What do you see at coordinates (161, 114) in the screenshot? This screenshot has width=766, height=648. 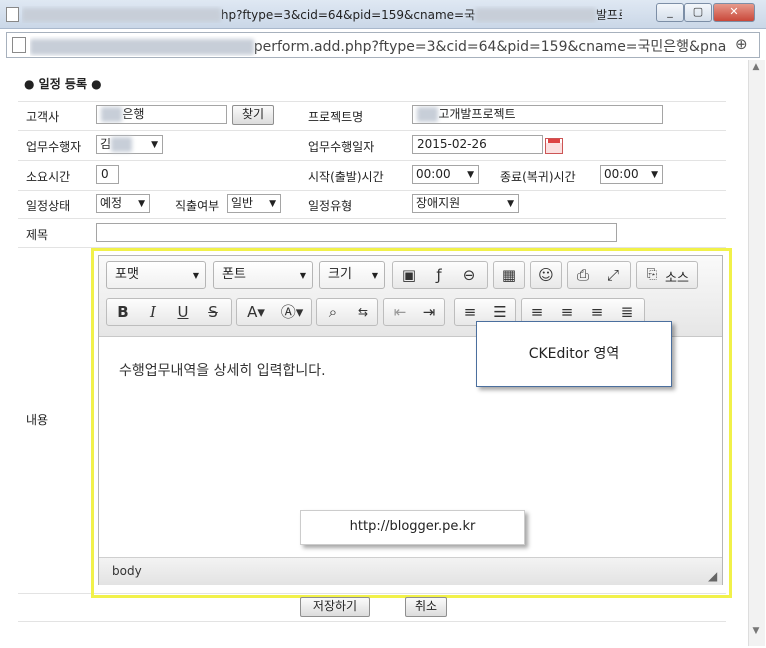 I see `client-input: xxx은행` at bounding box center [161, 114].